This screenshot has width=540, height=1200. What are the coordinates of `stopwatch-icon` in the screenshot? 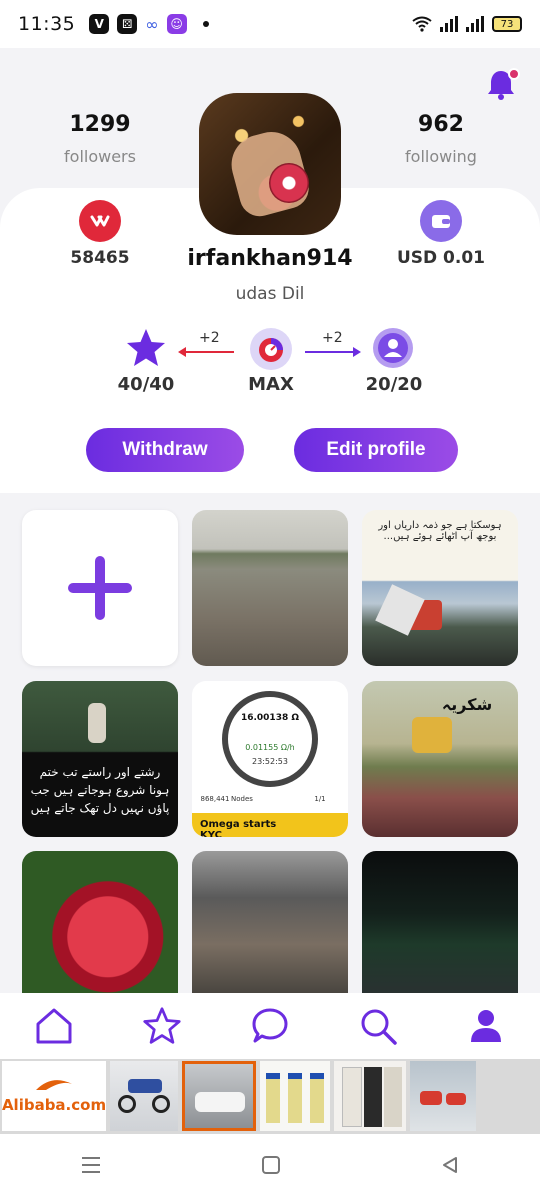 It's located at (271, 350).